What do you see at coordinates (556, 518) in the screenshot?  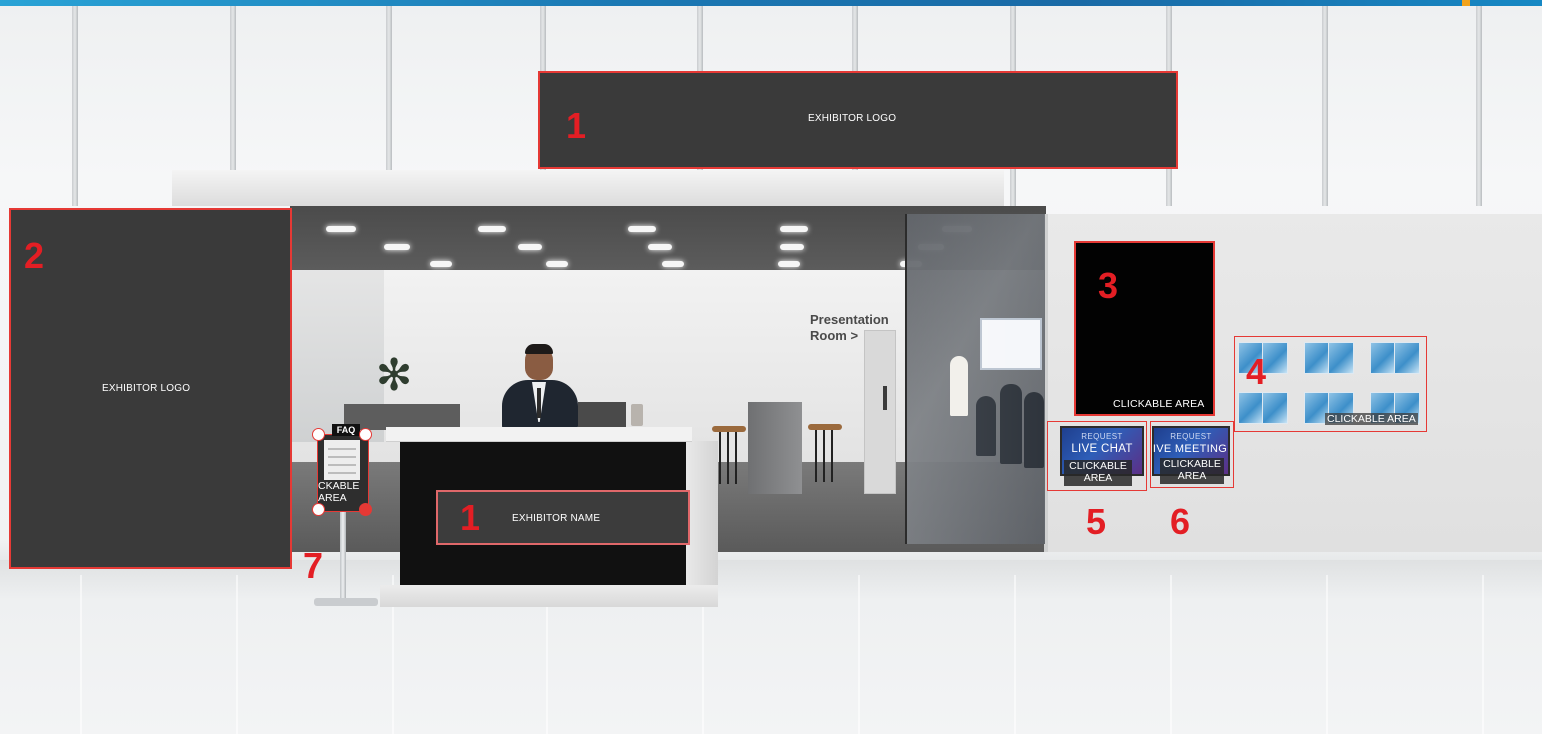 I see `exhibitor-name-label: EXHIBITOR NAME` at bounding box center [556, 518].